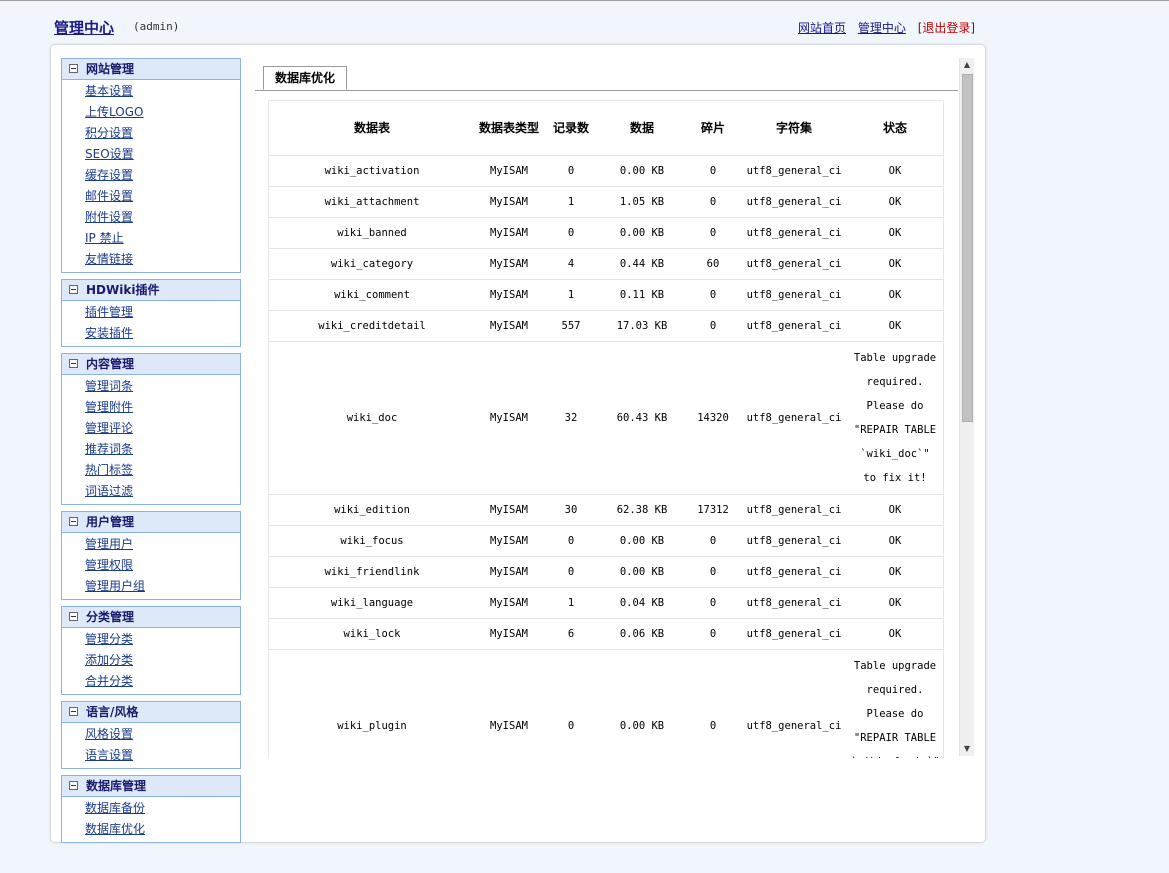 The height and width of the screenshot is (873, 1169). What do you see at coordinates (946, 28) in the screenshot?
I see `logout-link: 退出登录` at bounding box center [946, 28].